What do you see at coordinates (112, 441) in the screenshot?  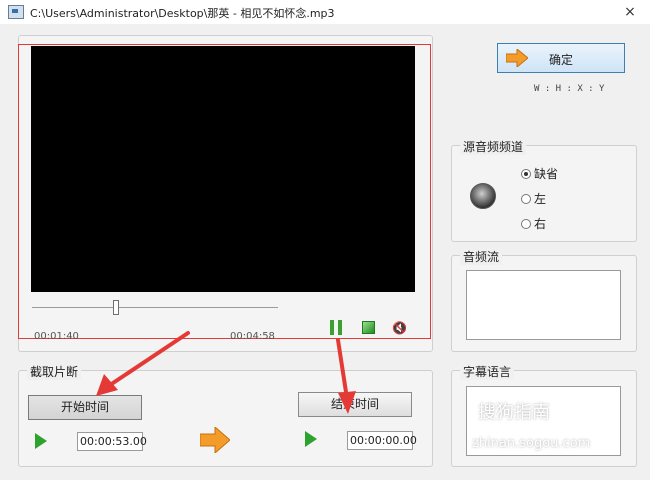 I see `start-time-field: 00:00:53.00` at bounding box center [112, 441].